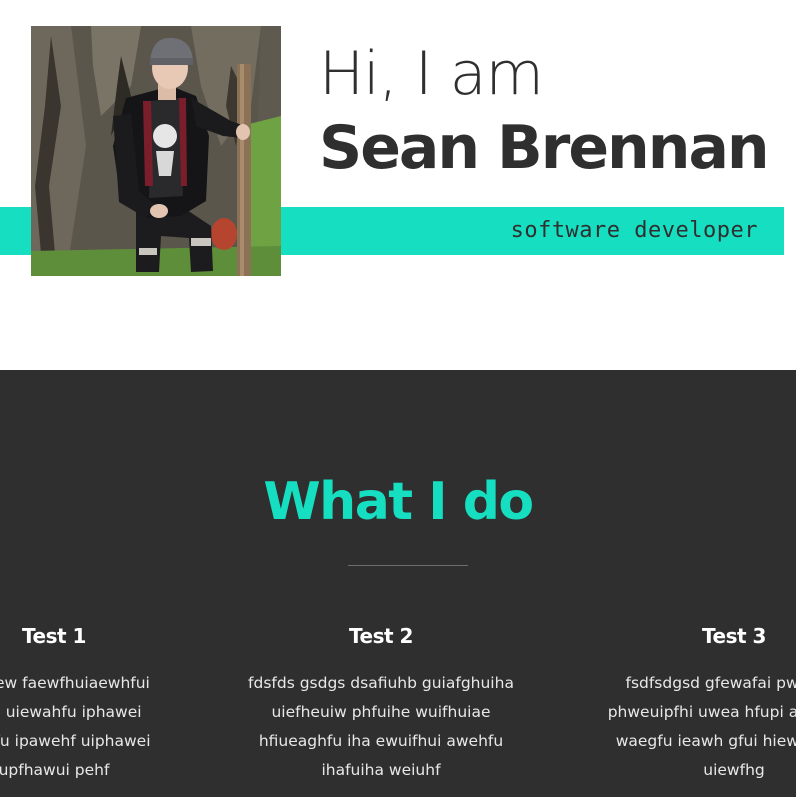 The width and height of the screenshot is (796, 797). Describe the element at coordinates (634, 230) in the screenshot. I see `job-title: software developer` at that location.